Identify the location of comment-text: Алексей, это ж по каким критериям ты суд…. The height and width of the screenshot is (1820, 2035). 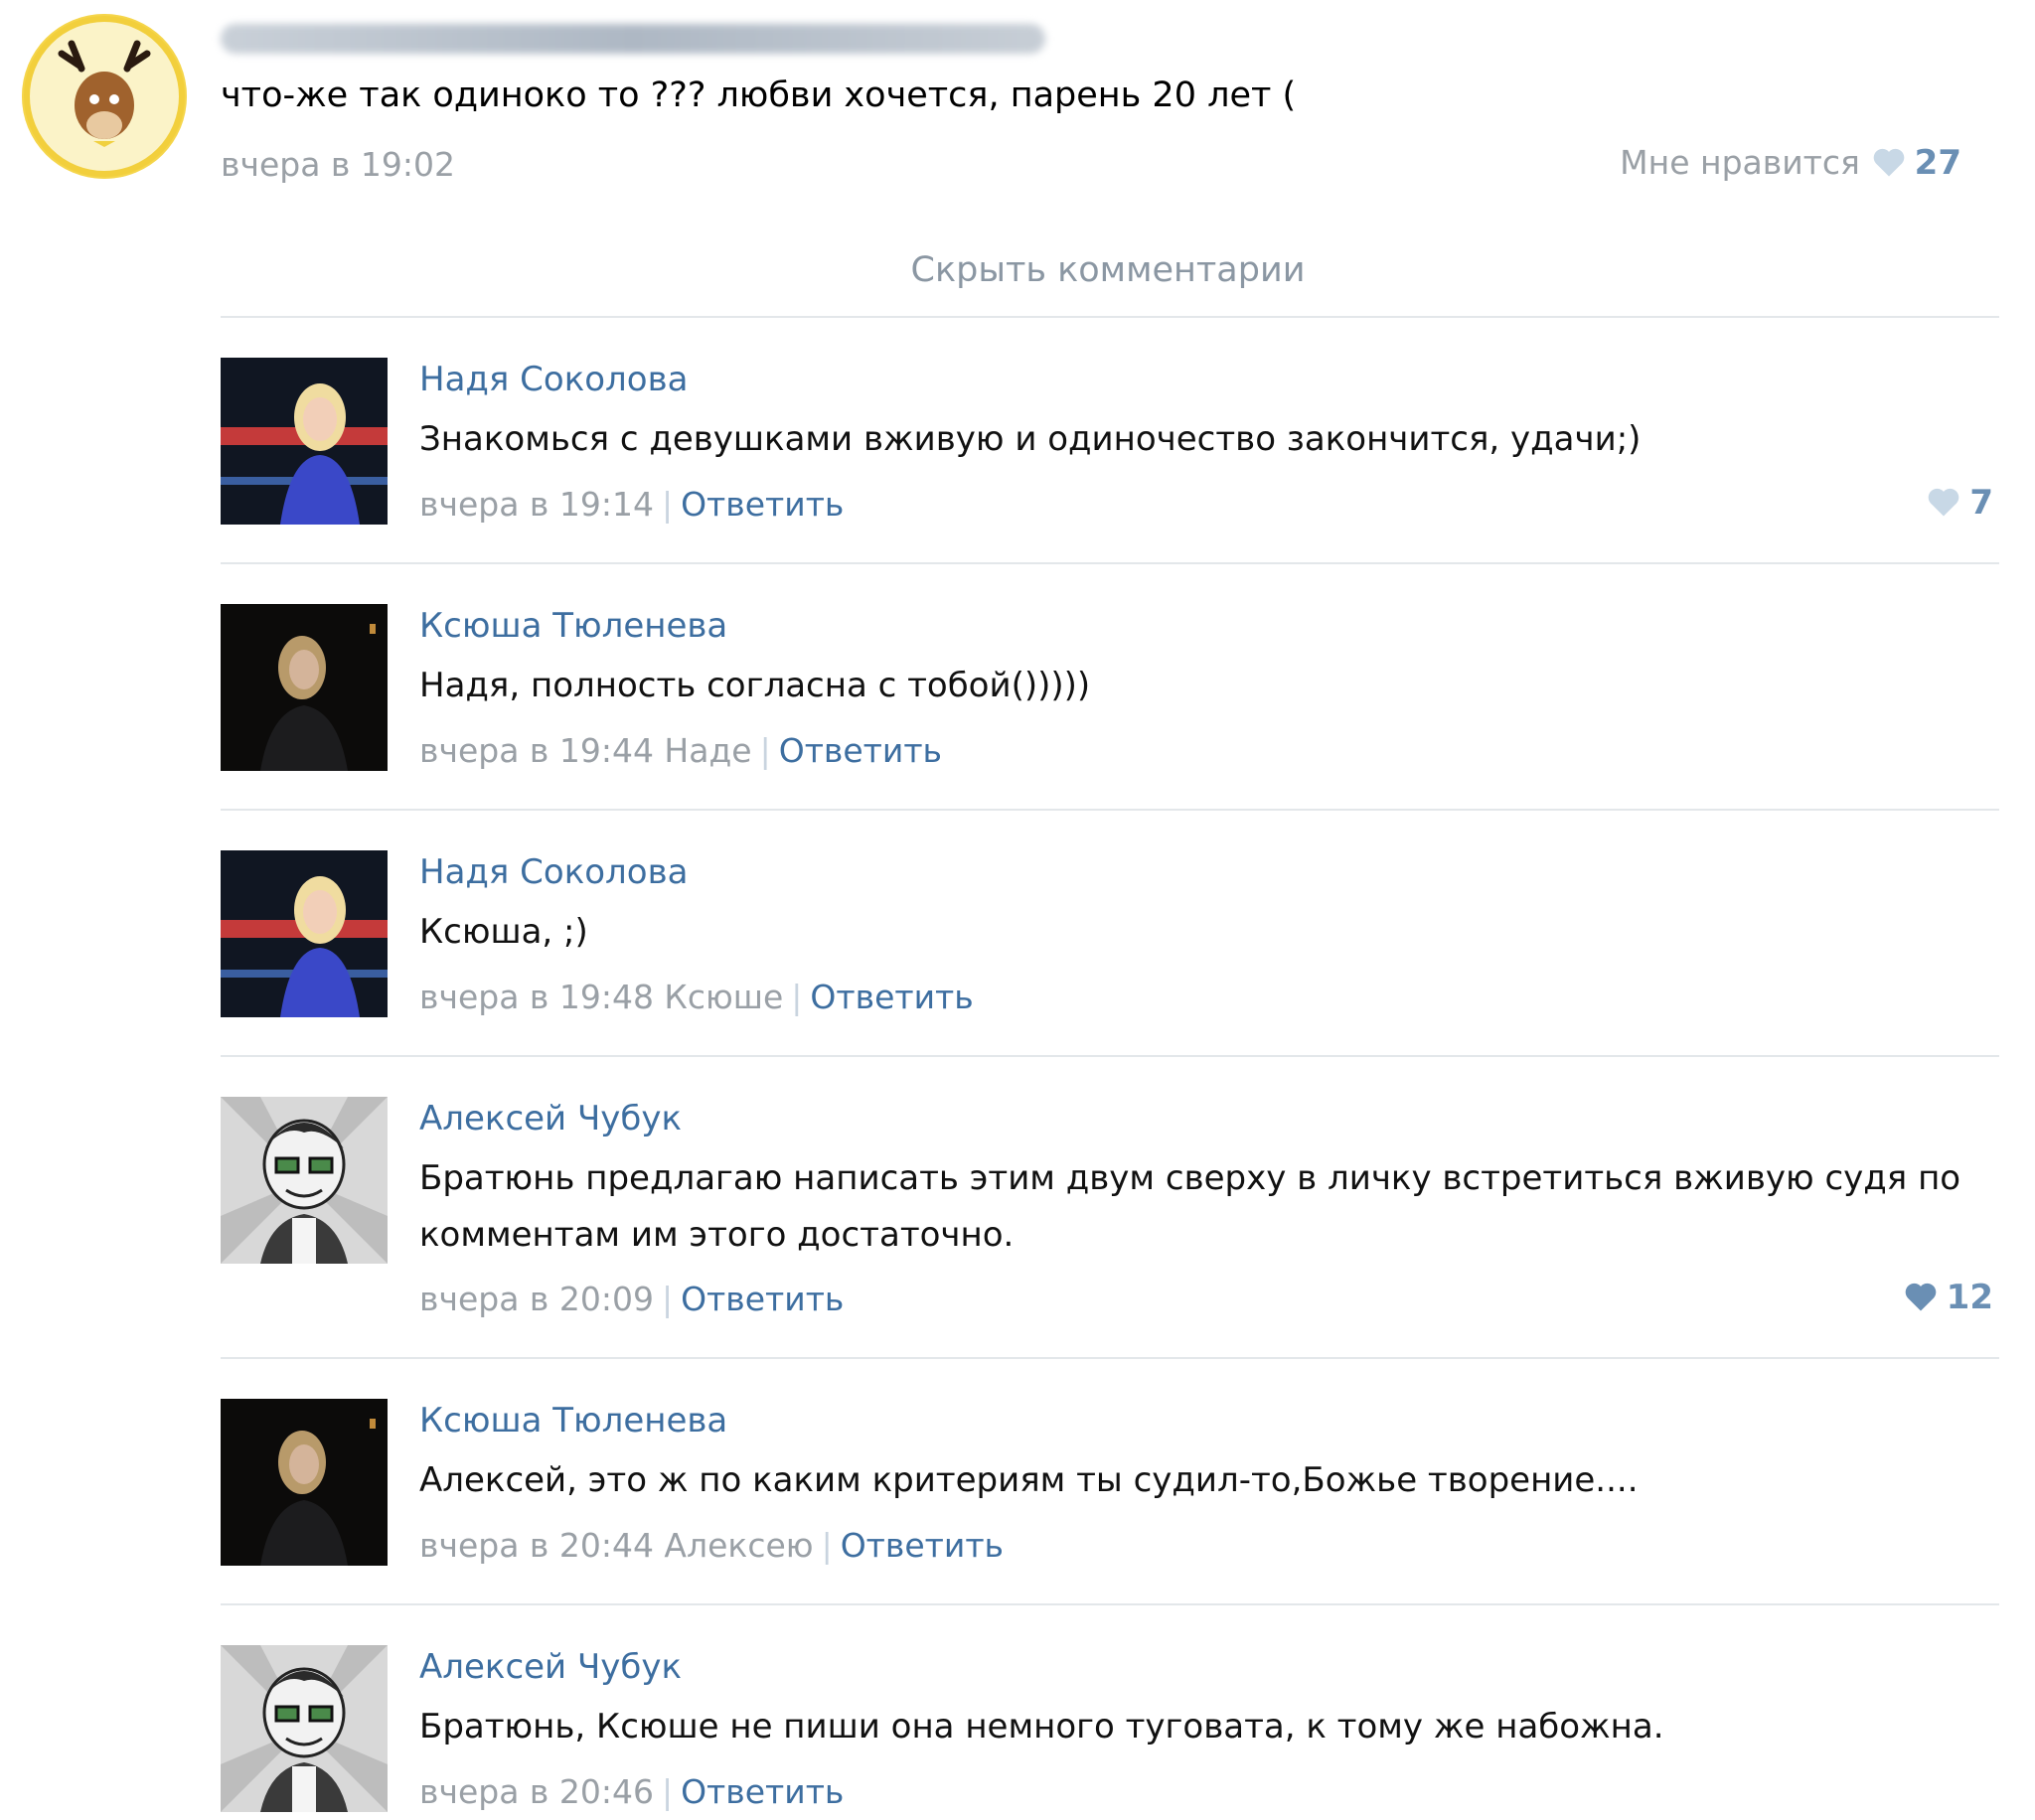
(1029, 1480).